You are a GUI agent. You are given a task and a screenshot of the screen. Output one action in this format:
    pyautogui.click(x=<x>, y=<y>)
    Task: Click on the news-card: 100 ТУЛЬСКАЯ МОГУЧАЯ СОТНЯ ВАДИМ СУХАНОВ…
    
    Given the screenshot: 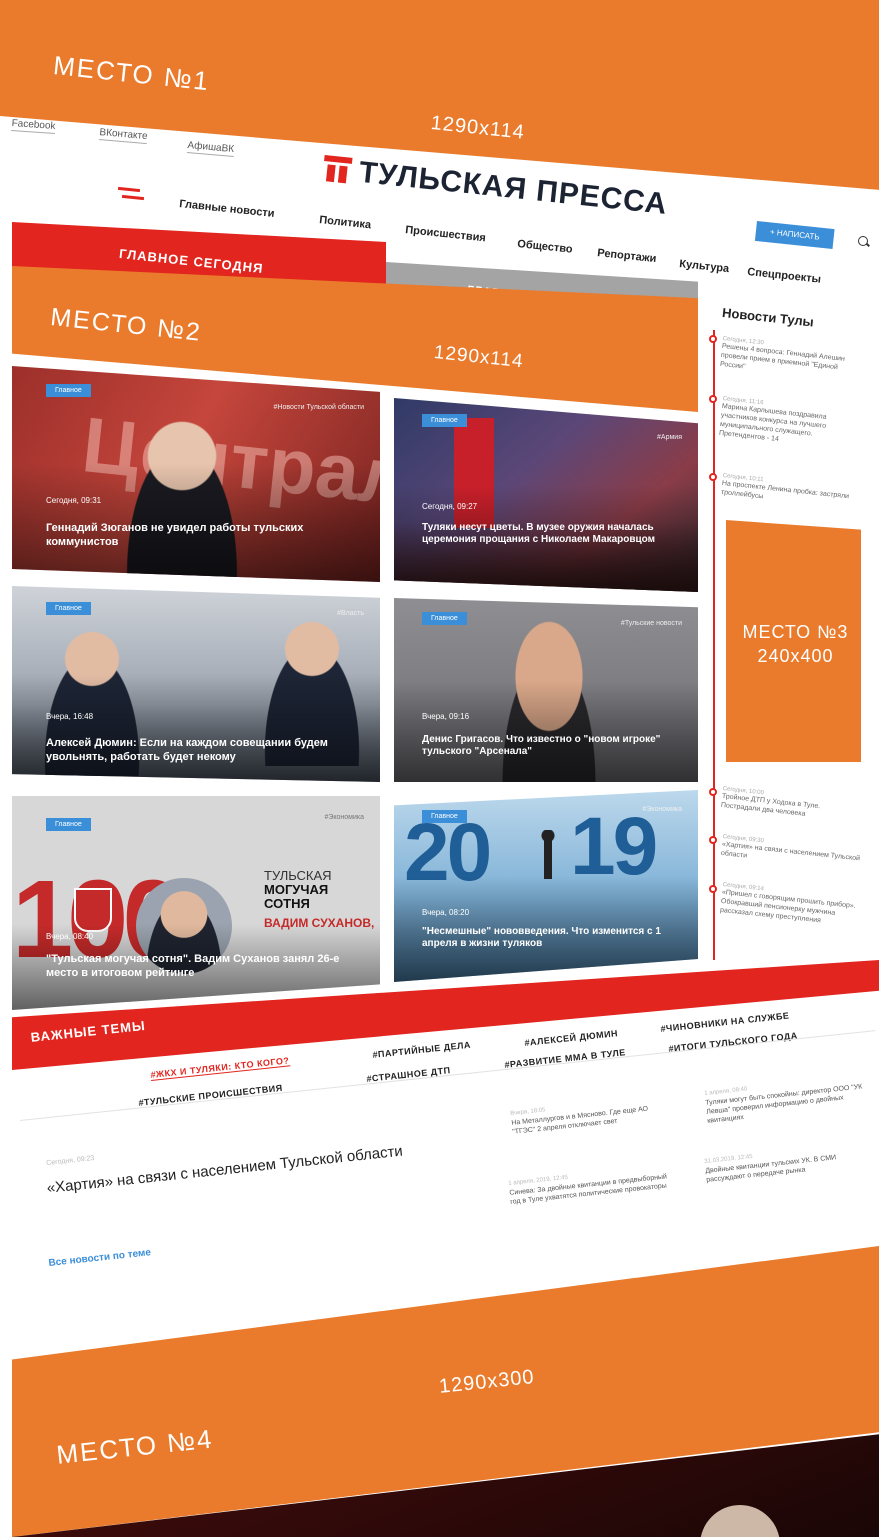 What is the action you would take?
    pyautogui.click(x=196, y=903)
    